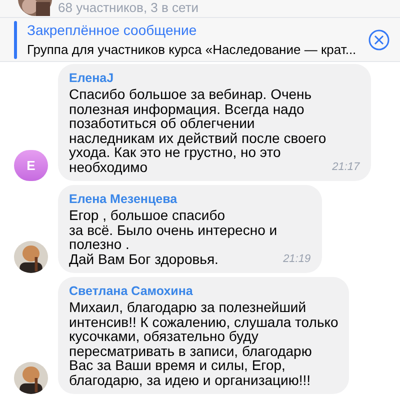 This screenshot has width=400, height=400. Describe the element at coordinates (128, 8) in the screenshot. I see `member-count: 68 участников, 3 в сети` at that location.